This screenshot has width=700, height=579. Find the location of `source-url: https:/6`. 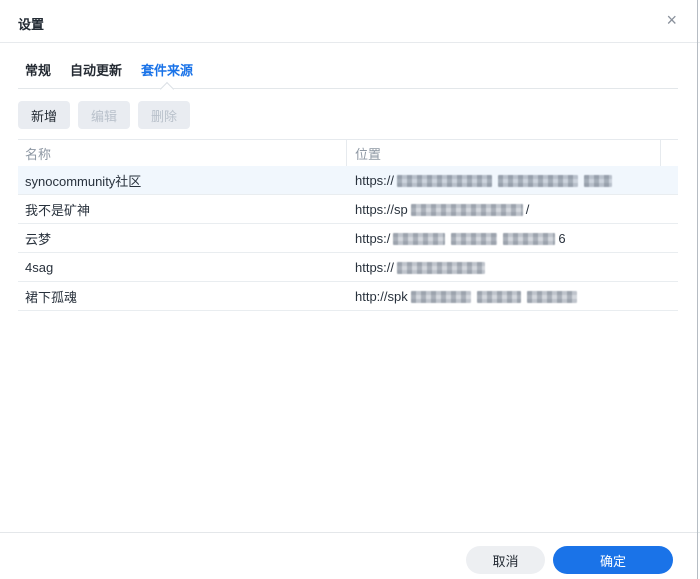

source-url: https:/6 is located at coordinates (460, 238).